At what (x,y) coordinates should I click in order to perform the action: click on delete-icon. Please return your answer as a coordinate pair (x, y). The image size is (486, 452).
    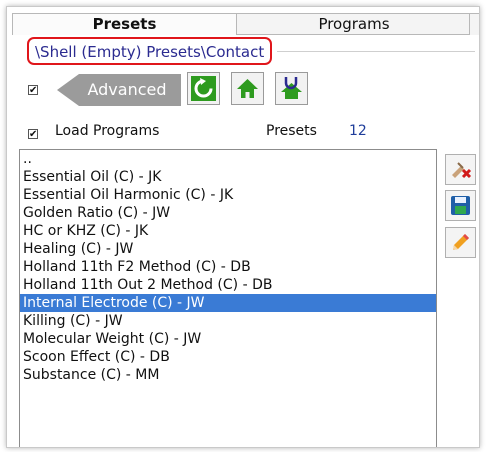
    Looking at the image, I should click on (462, 170).